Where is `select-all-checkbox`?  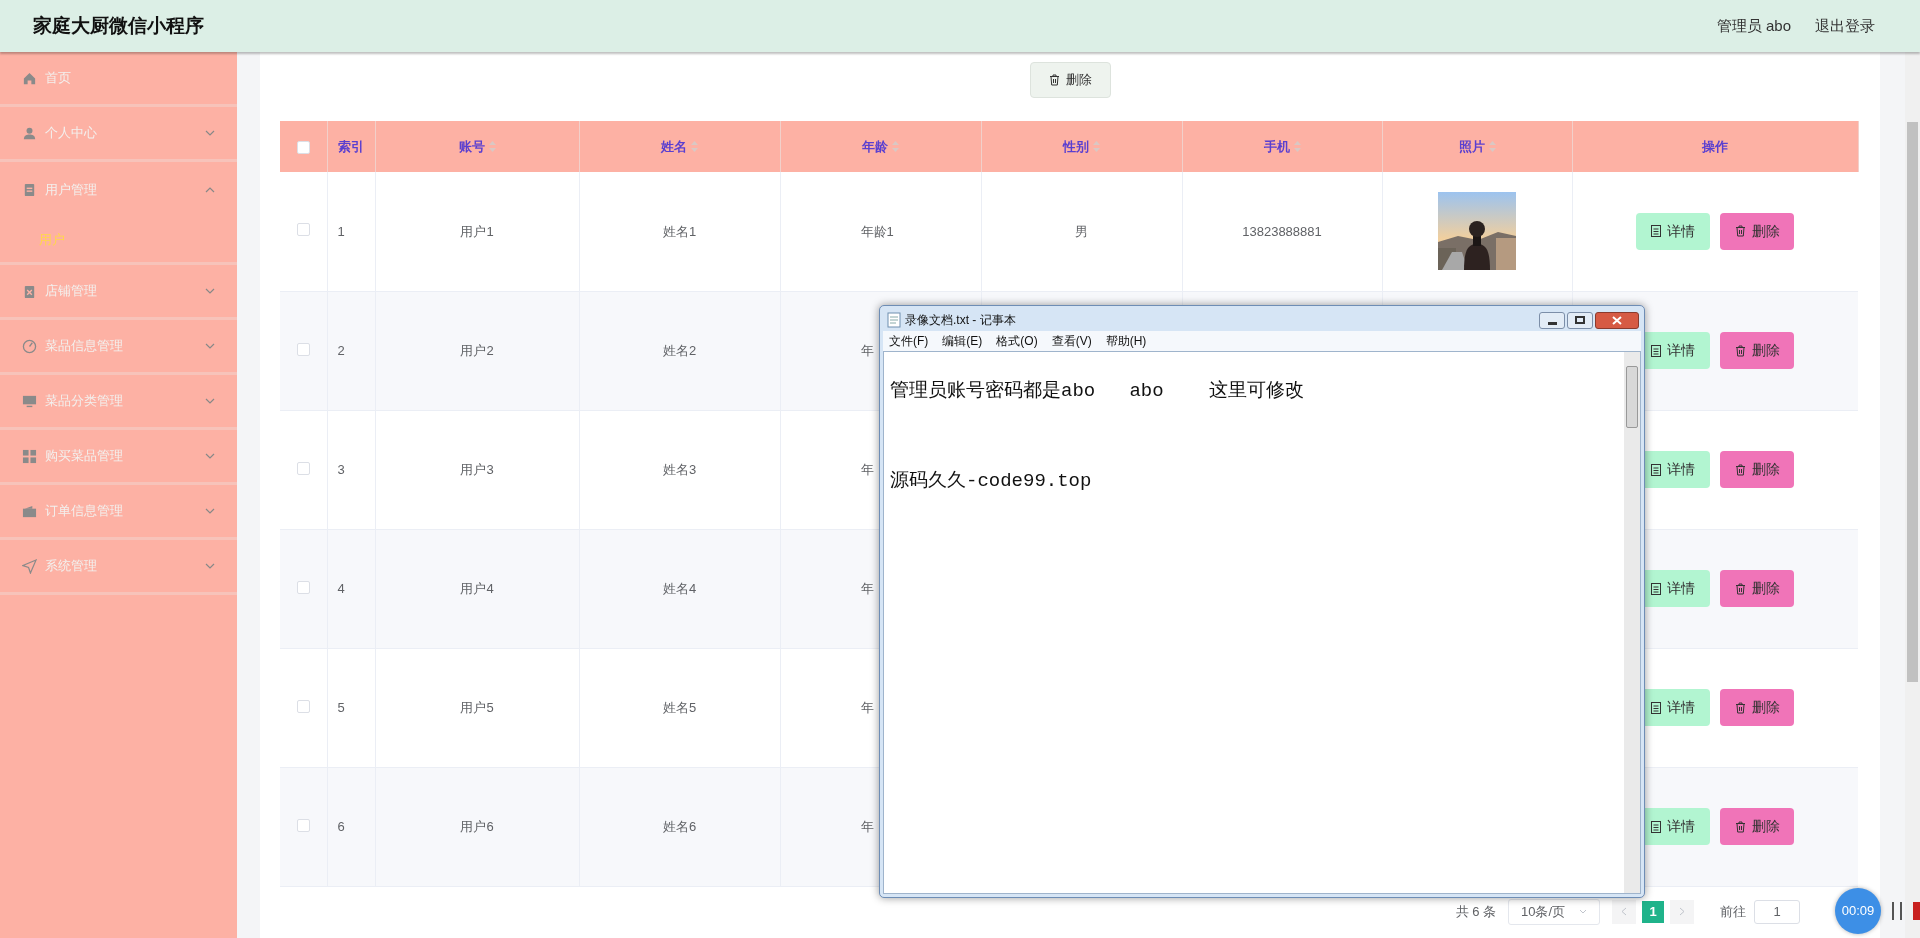
select-all-checkbox is located at coordinates (303, 147).